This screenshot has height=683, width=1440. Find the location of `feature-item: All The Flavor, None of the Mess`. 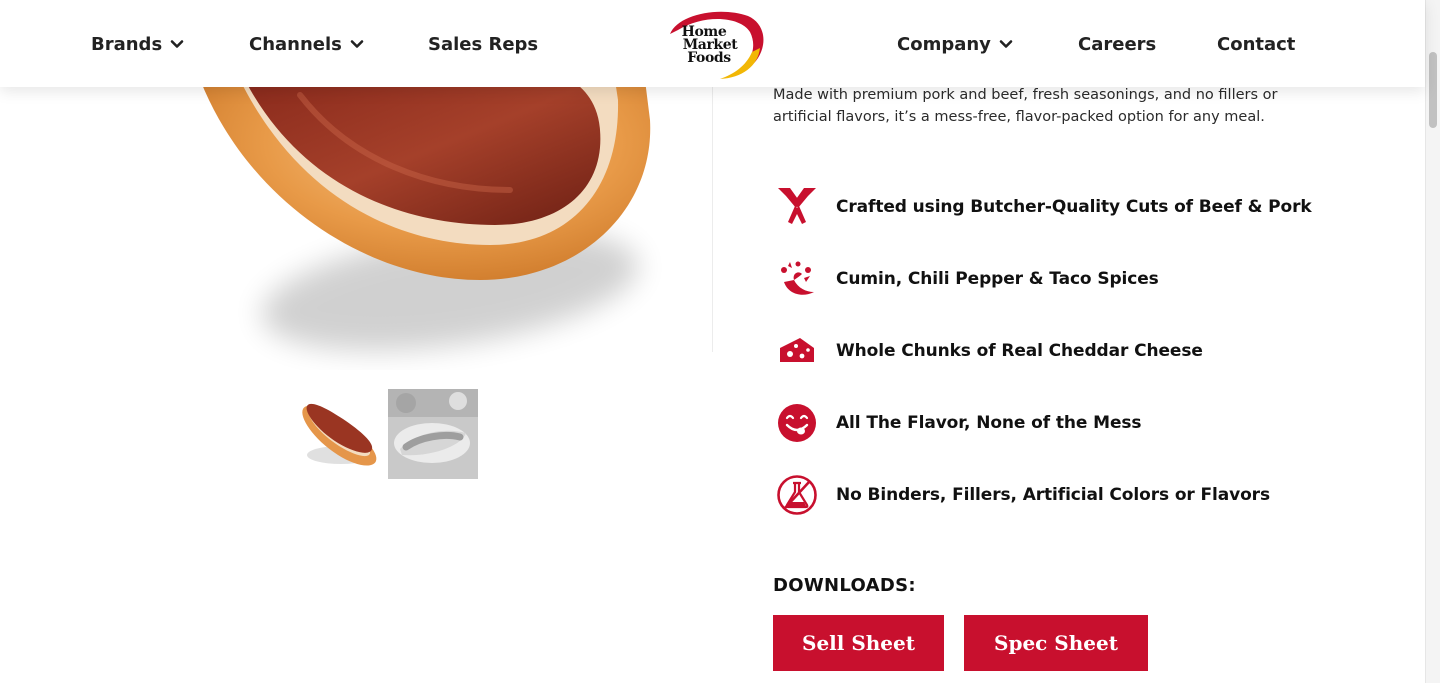

feature-item: All The Flavor, None of the Mess is located at coordinates (959, 423).